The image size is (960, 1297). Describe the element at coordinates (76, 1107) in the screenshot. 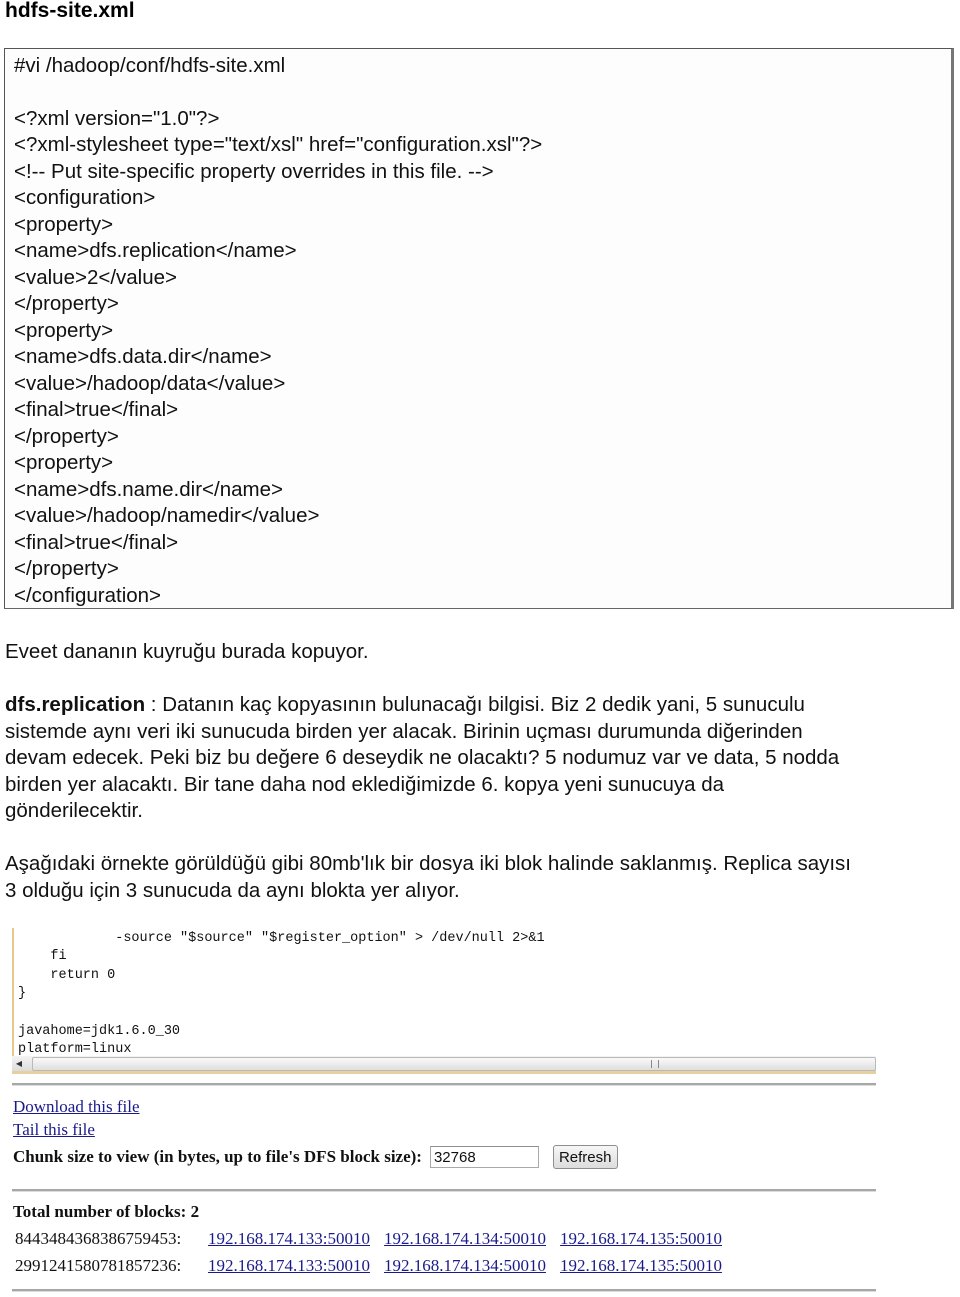

I see `download-file-link: Download this file` at that location.